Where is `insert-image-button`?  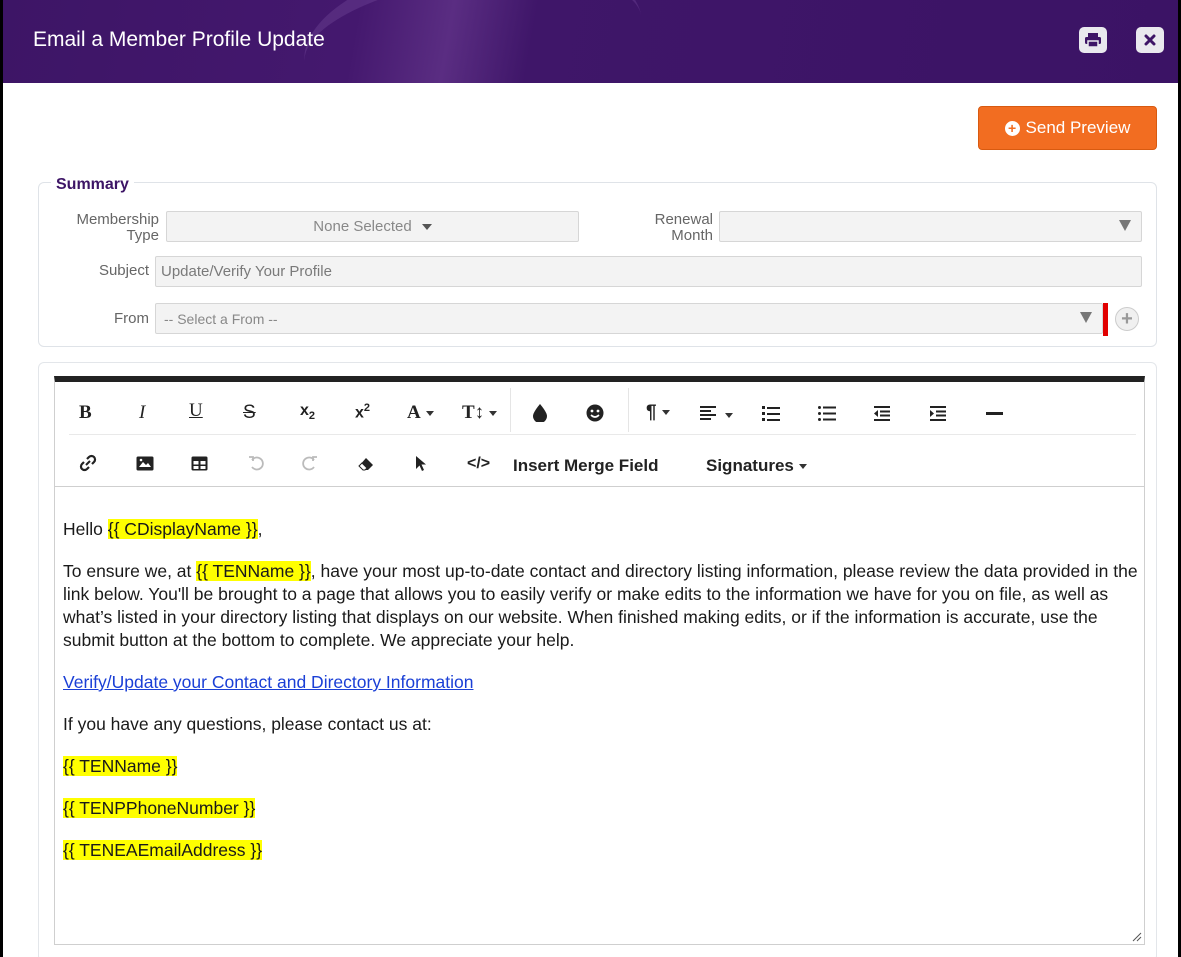 insert-image-button is located at coordinates (145, 466).